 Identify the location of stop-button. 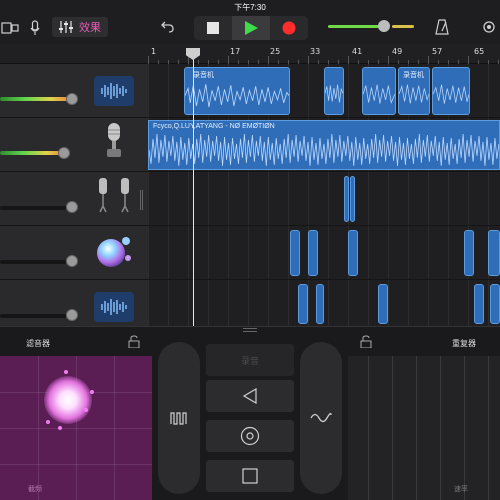
(213, 28).